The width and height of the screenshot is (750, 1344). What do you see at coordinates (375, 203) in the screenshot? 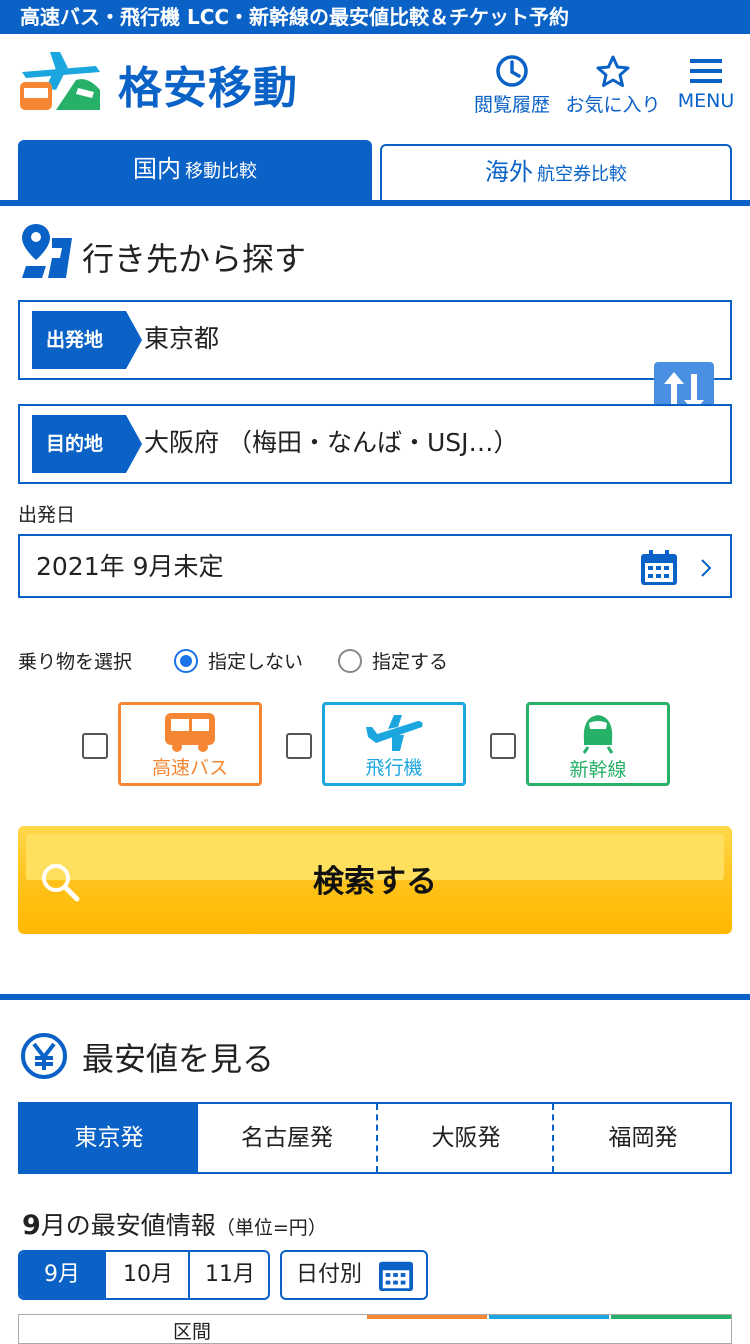
I see `tab-underline` at bounding box center [375, 203].